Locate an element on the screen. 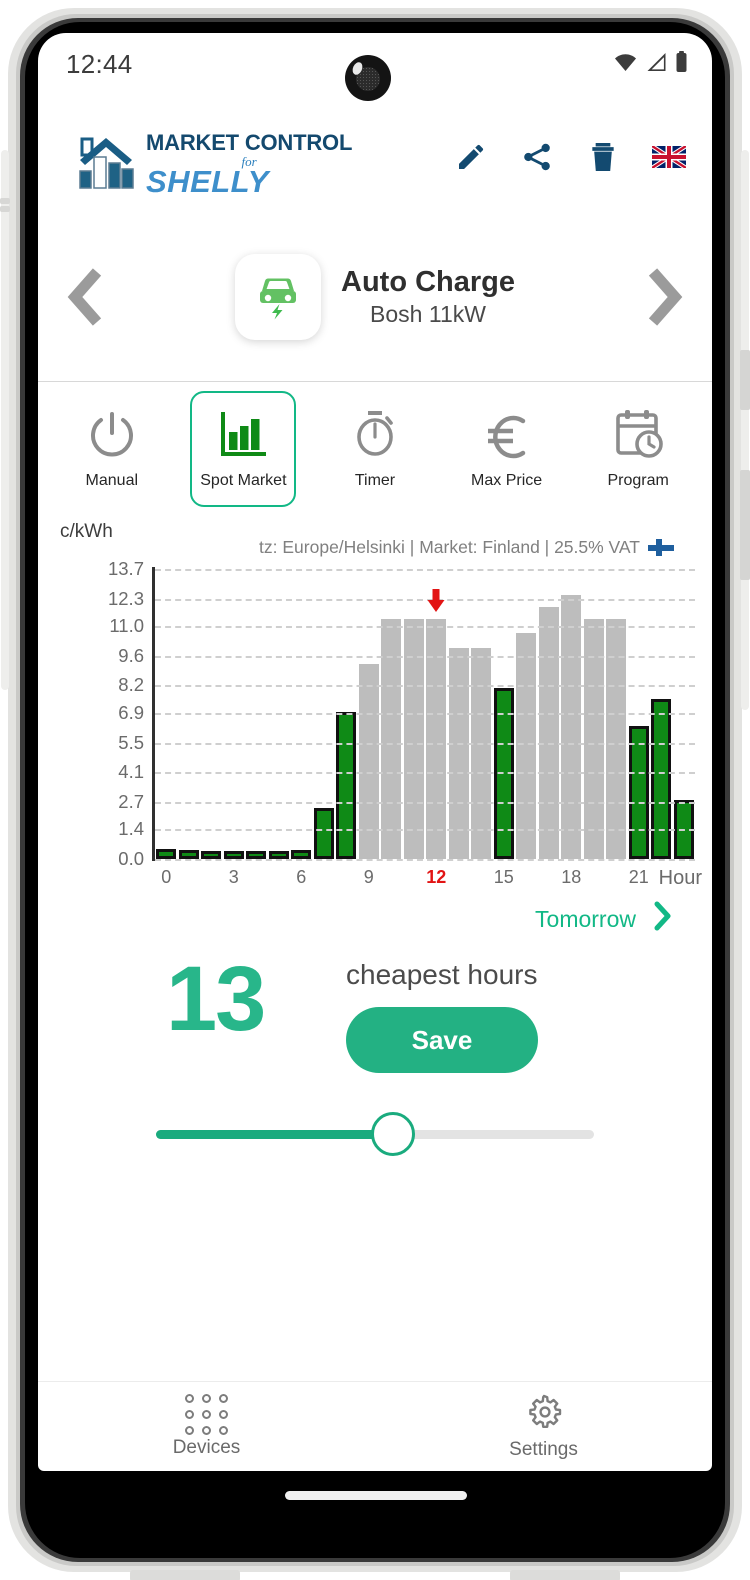 This screenshot has width=750, height=1580. share-icon is located at coordinates (537, 159).